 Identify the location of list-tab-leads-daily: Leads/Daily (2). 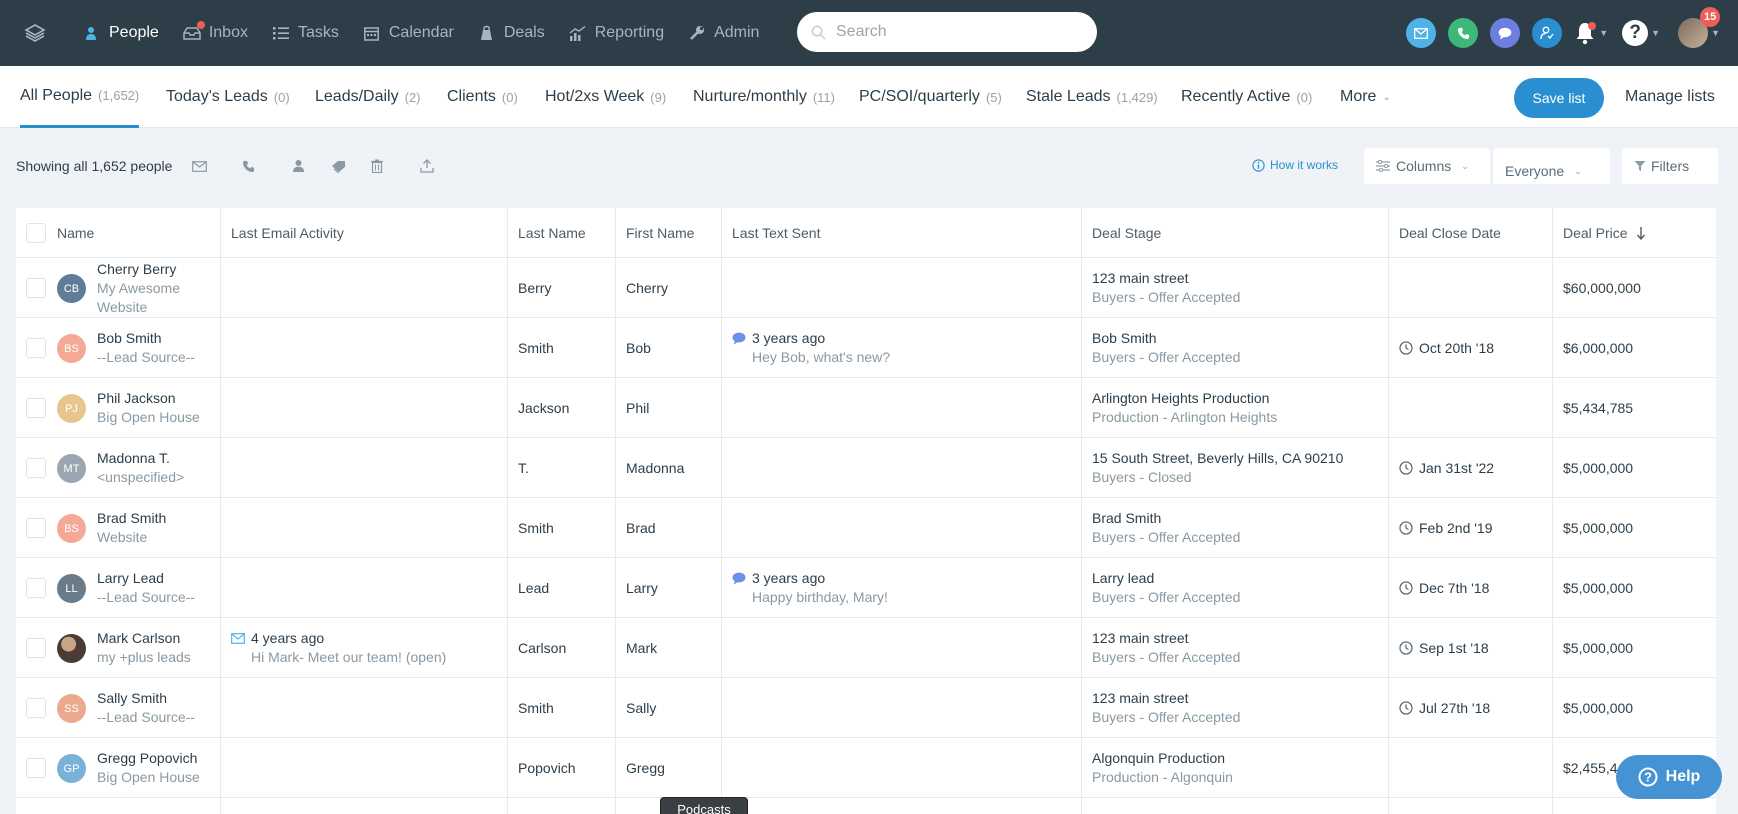
(368, 97).